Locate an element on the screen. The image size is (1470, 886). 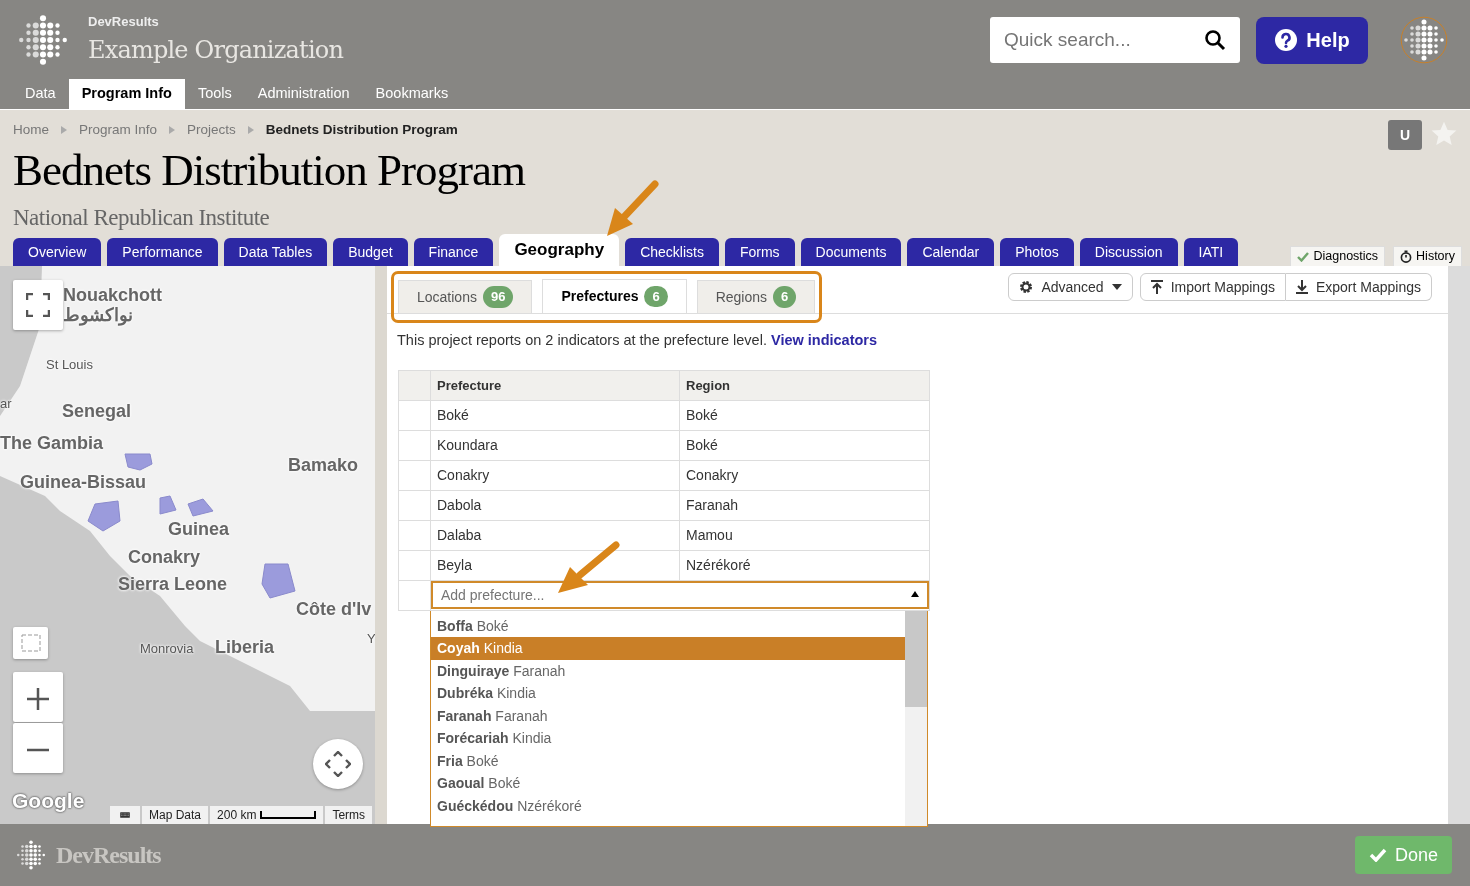
side-tab: History is located at coordinates (1427, 256).